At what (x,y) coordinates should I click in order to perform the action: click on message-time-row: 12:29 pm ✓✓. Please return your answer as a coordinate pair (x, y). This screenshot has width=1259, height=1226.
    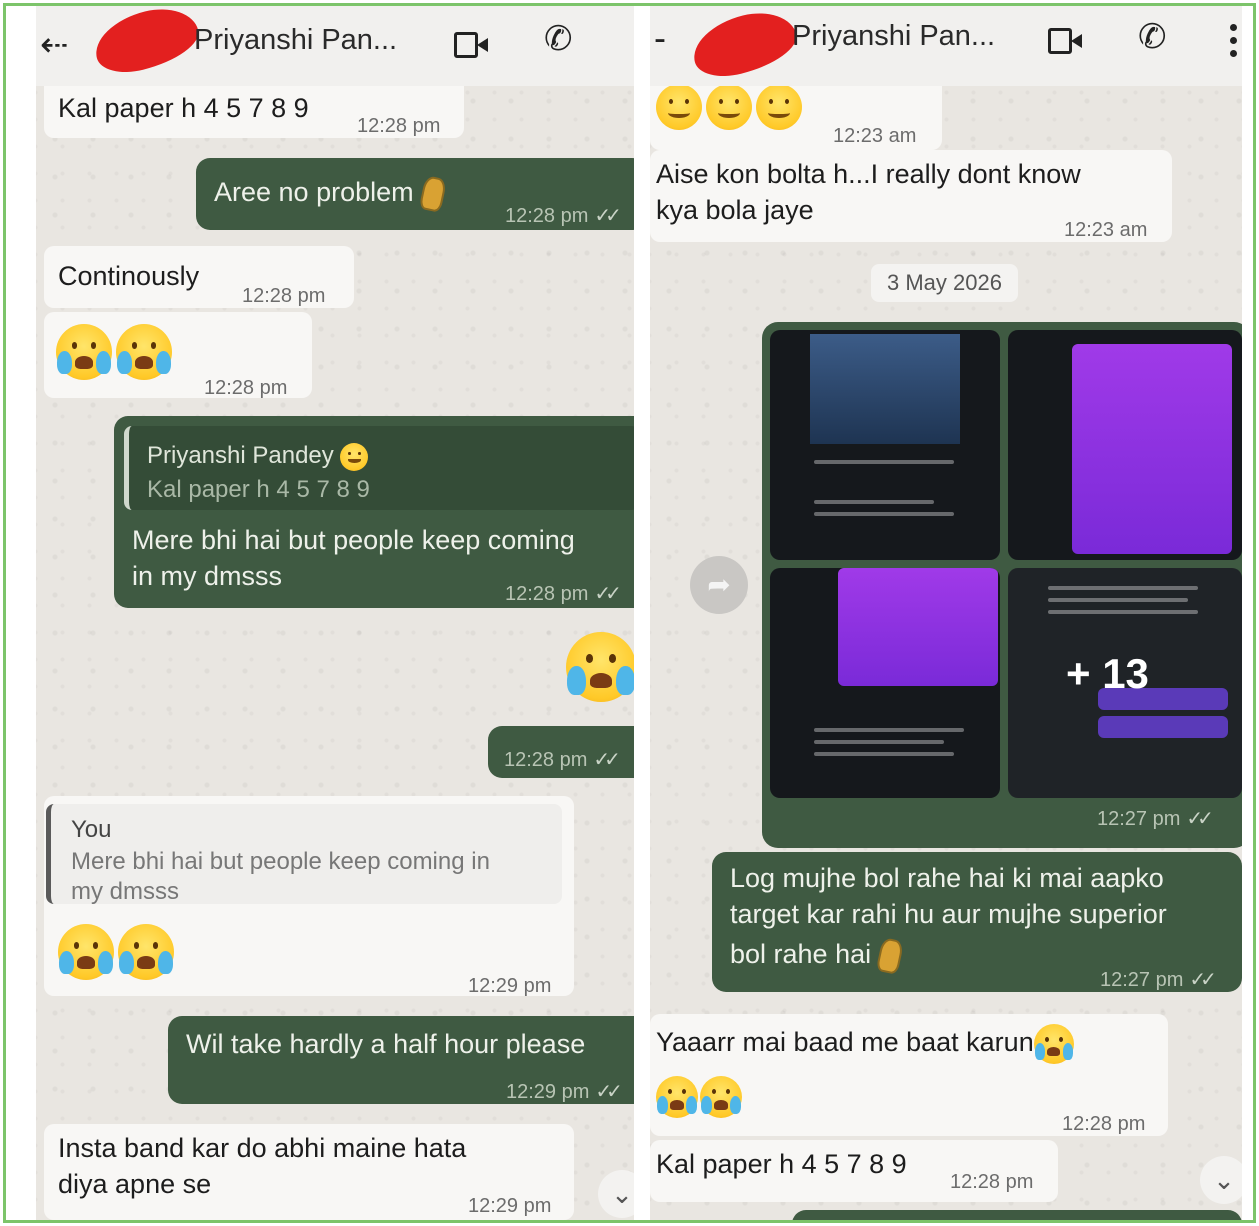
    Looking at the image, I should click on (564, 1092).